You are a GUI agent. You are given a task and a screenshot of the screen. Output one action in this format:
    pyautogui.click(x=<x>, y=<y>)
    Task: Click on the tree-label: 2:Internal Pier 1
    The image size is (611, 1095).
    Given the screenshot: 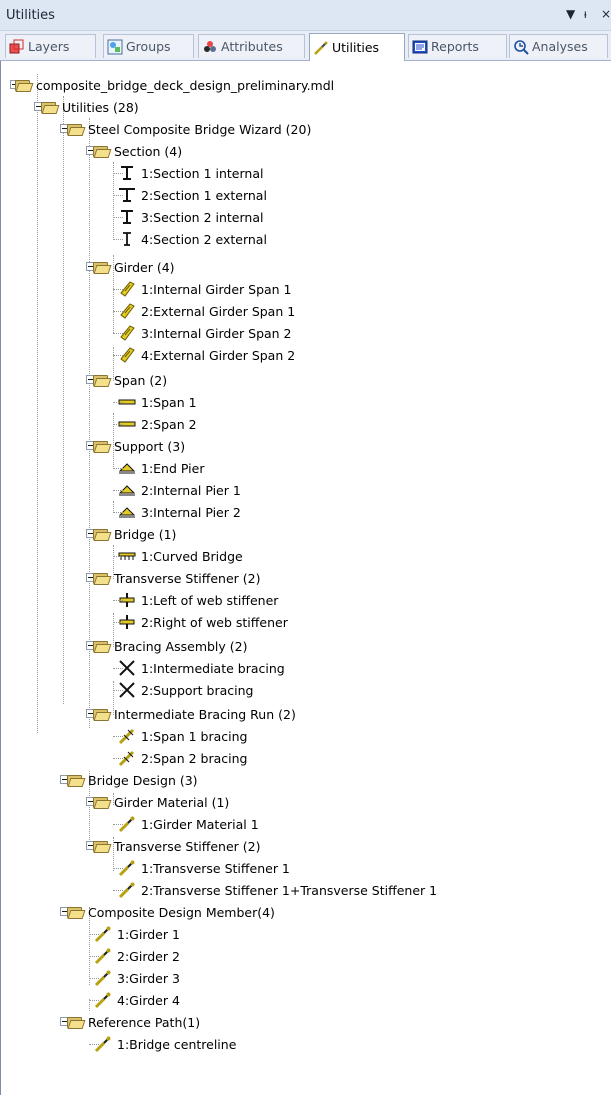 What is the action you would take?
    pyautogui.click(x=191, y=490)
    